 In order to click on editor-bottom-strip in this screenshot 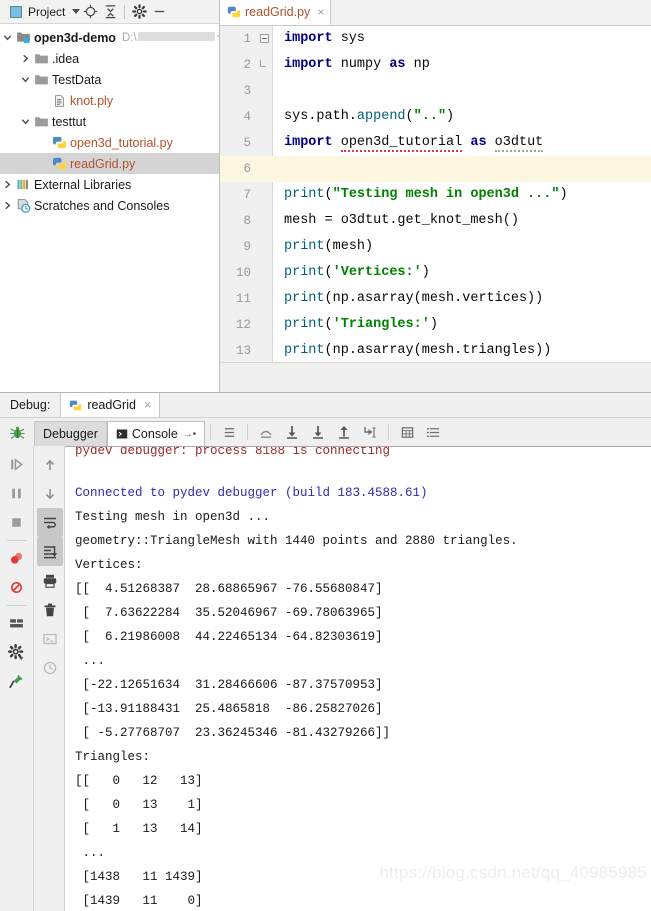, I will do `click(435, 377)`.